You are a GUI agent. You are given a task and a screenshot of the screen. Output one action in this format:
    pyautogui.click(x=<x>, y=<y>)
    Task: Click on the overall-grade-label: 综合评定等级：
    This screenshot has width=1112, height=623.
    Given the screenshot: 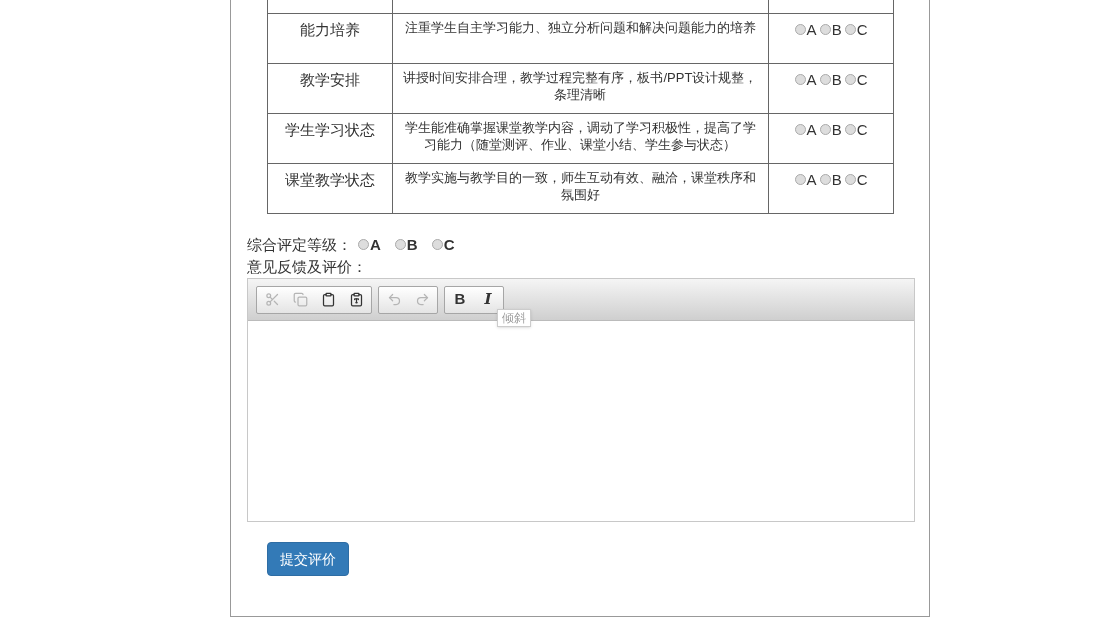 What is the action you would take?
    pyautogui.click(x=299, y=244)
    